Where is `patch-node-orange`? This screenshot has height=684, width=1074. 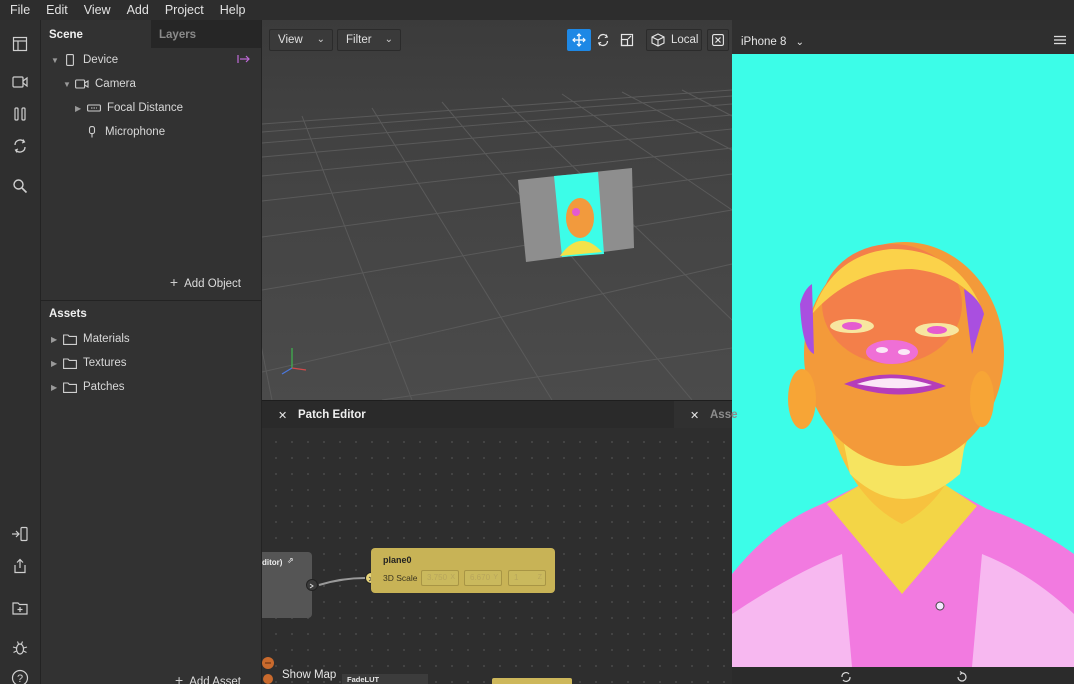
patch-node-orange is located at coordinates (268, 669).